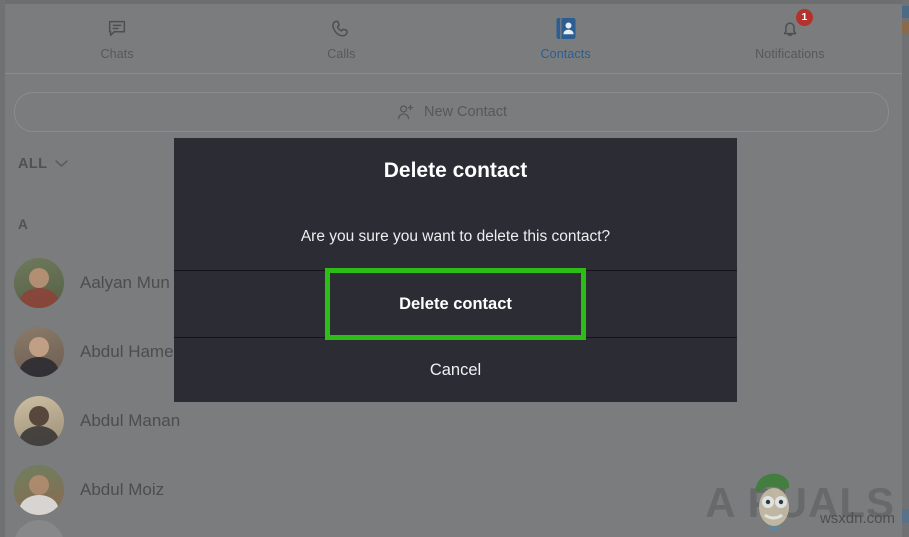 This screenshot has height=537, width=909. I want to click on chevron-down-icon, so click(61, 164).